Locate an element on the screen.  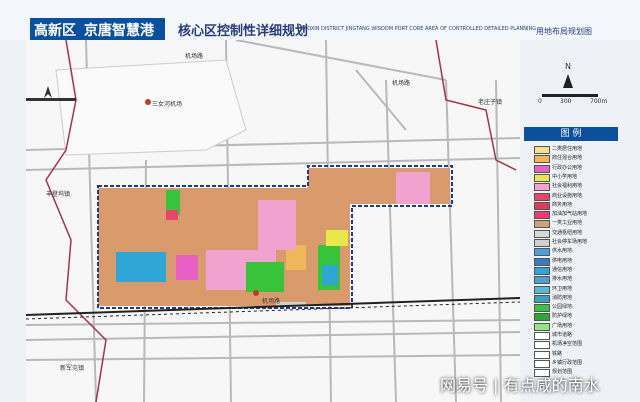
north-label: N is located at coordinates (568, 66).